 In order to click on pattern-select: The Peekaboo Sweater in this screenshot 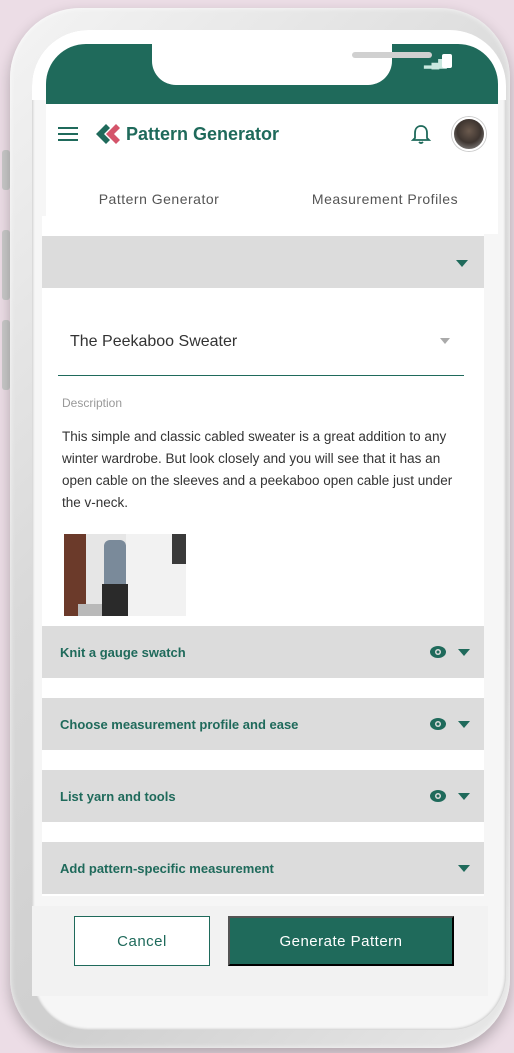, I will do `click(261, 342)`.